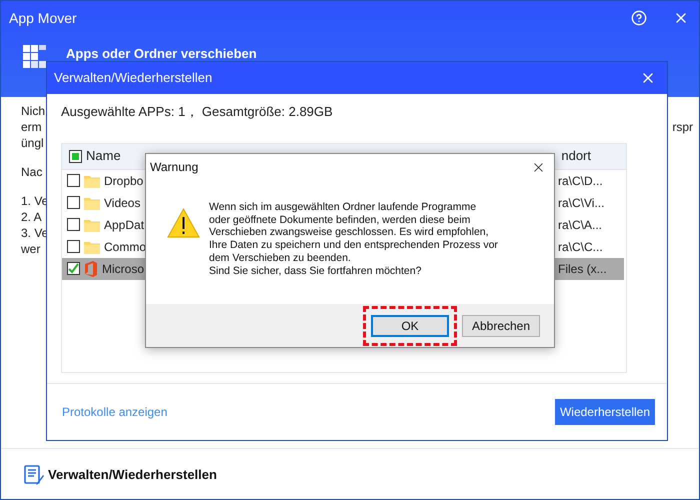  I want to click on summary-text: Ausgewählte APPs: 1， Gesamtgröße: 2.89GB, so click(197, 112).